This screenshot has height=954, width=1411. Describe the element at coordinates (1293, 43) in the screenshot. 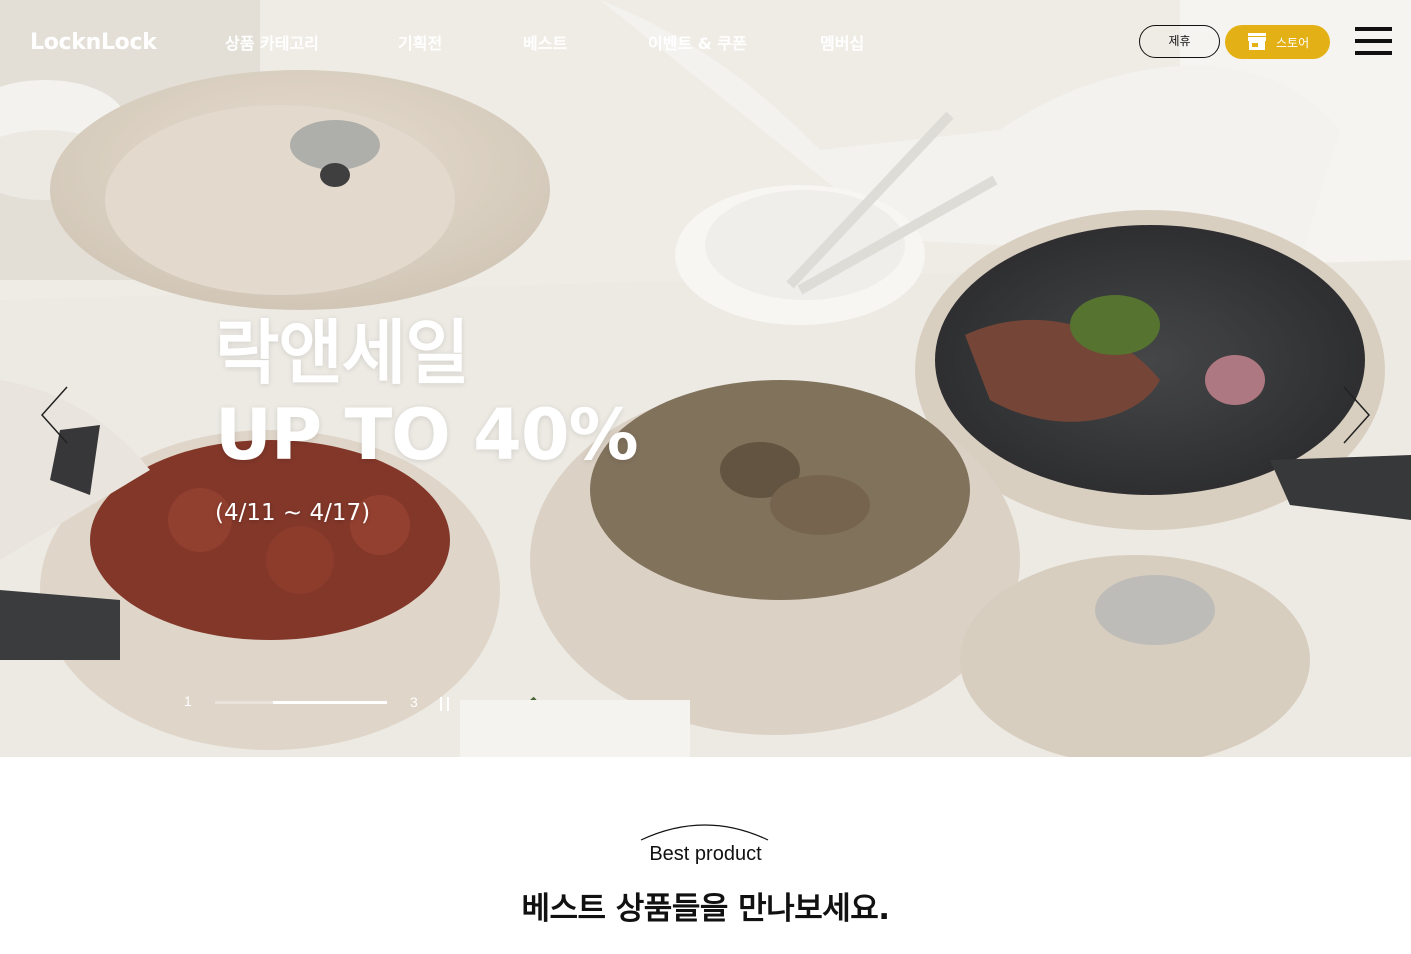

I see `store-label: 스토어` at that location.